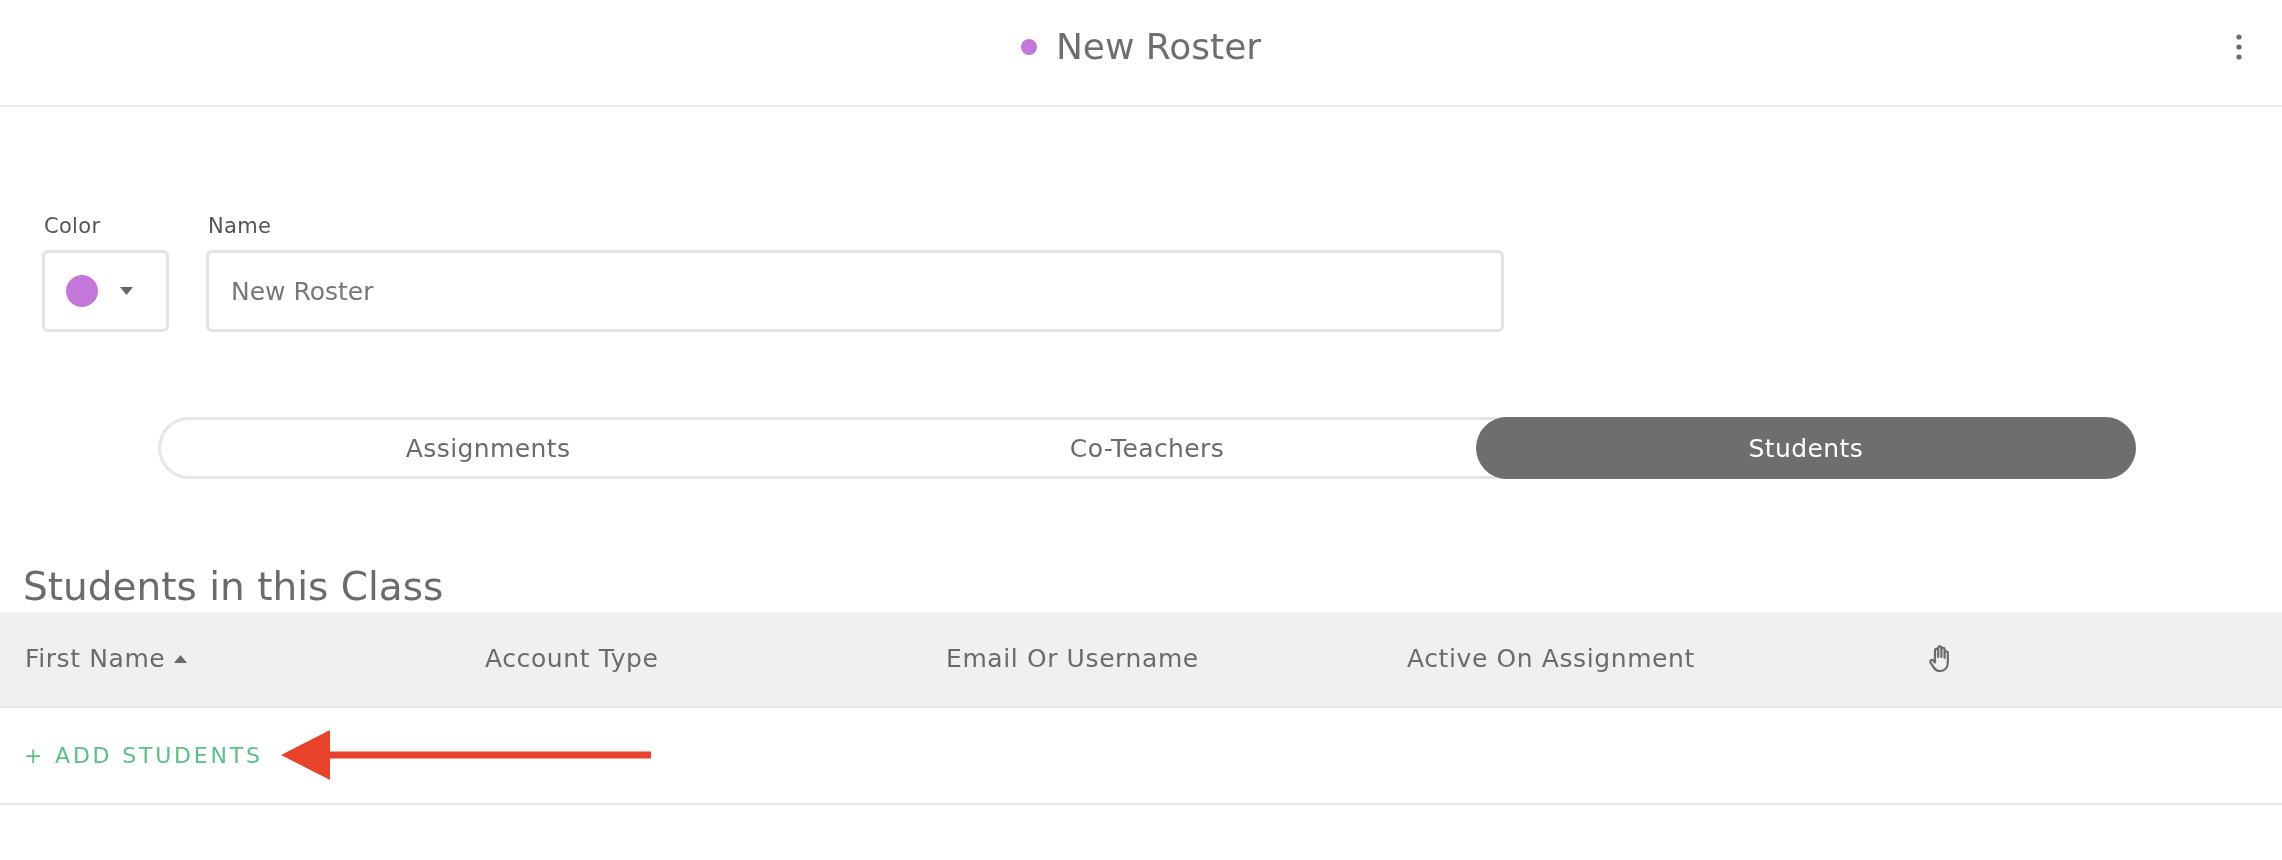 The image size is (2282, 860). What do you see at coordinates (181, 659) in the screenshot?
I see `sort-caret-icon` at bounding box center [181, 659].